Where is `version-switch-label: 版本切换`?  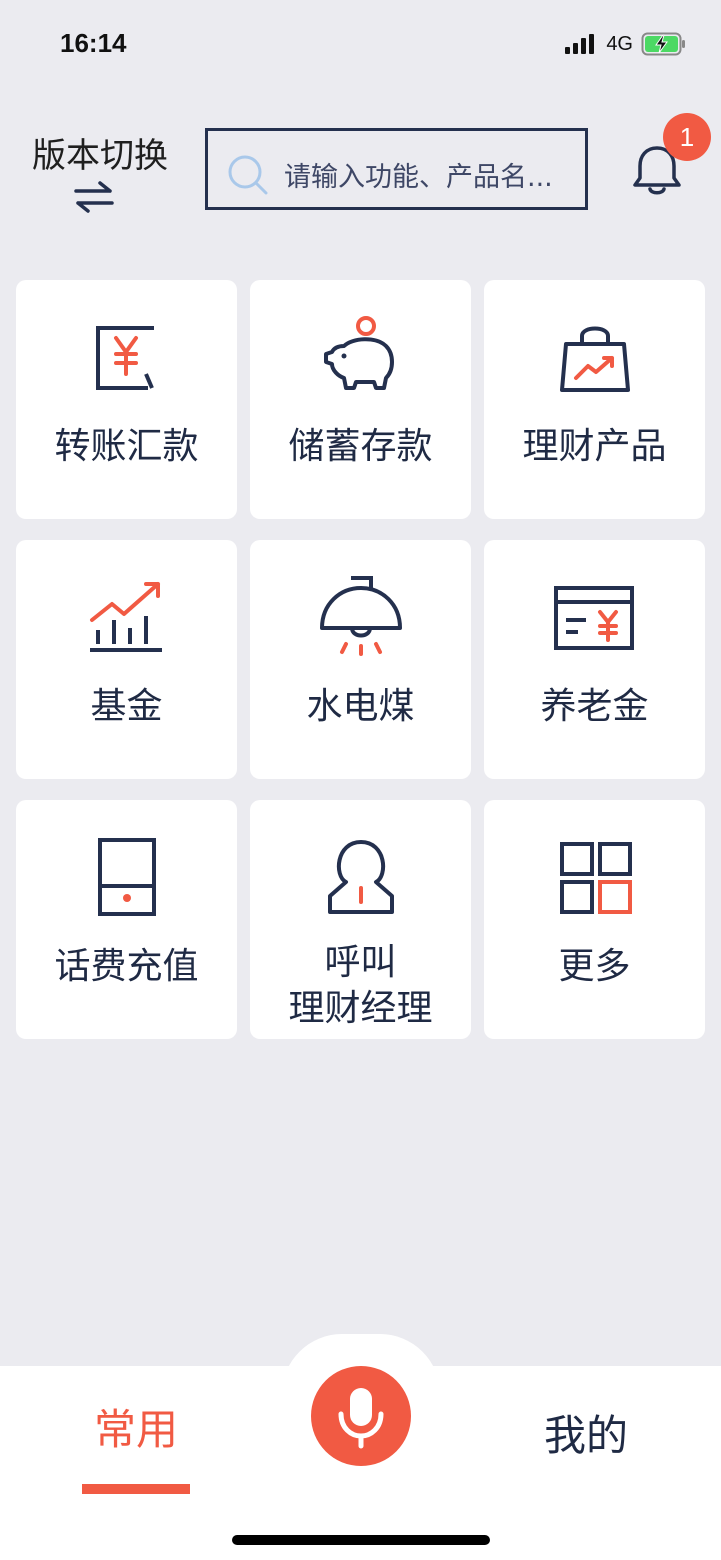 version-switch-label: 版本切换 is located at coordinates (100, 156).